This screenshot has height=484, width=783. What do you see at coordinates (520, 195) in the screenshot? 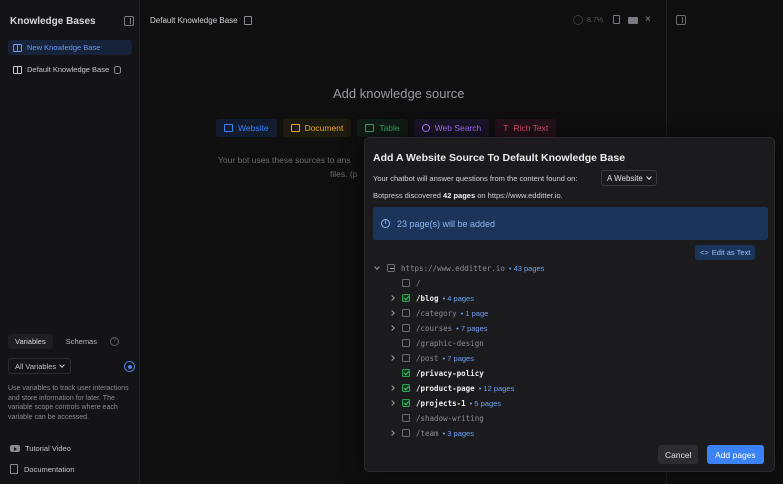
I see `discovered-suffix: on https://www.edditter.io.` at bounding box center [520, 195].